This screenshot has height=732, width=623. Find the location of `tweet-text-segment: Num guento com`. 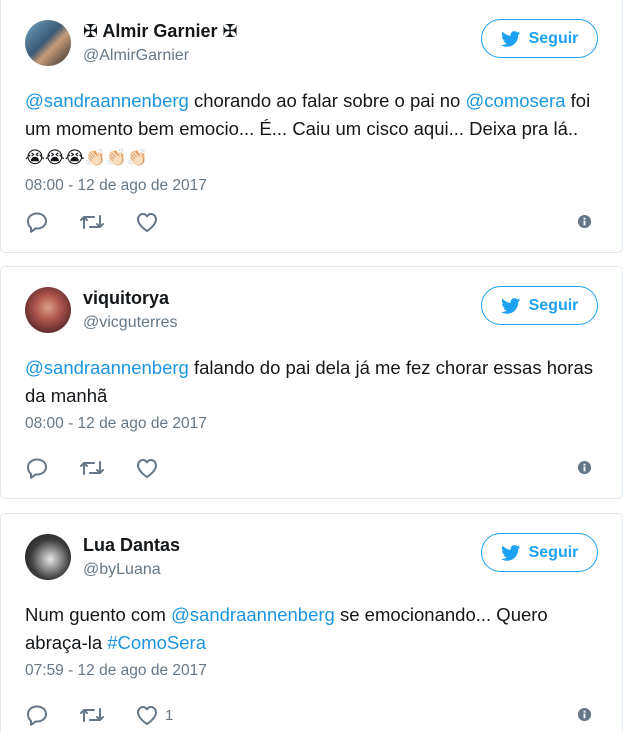

tweet-text-segment: Num guento com is located at coordinates (98, 614).